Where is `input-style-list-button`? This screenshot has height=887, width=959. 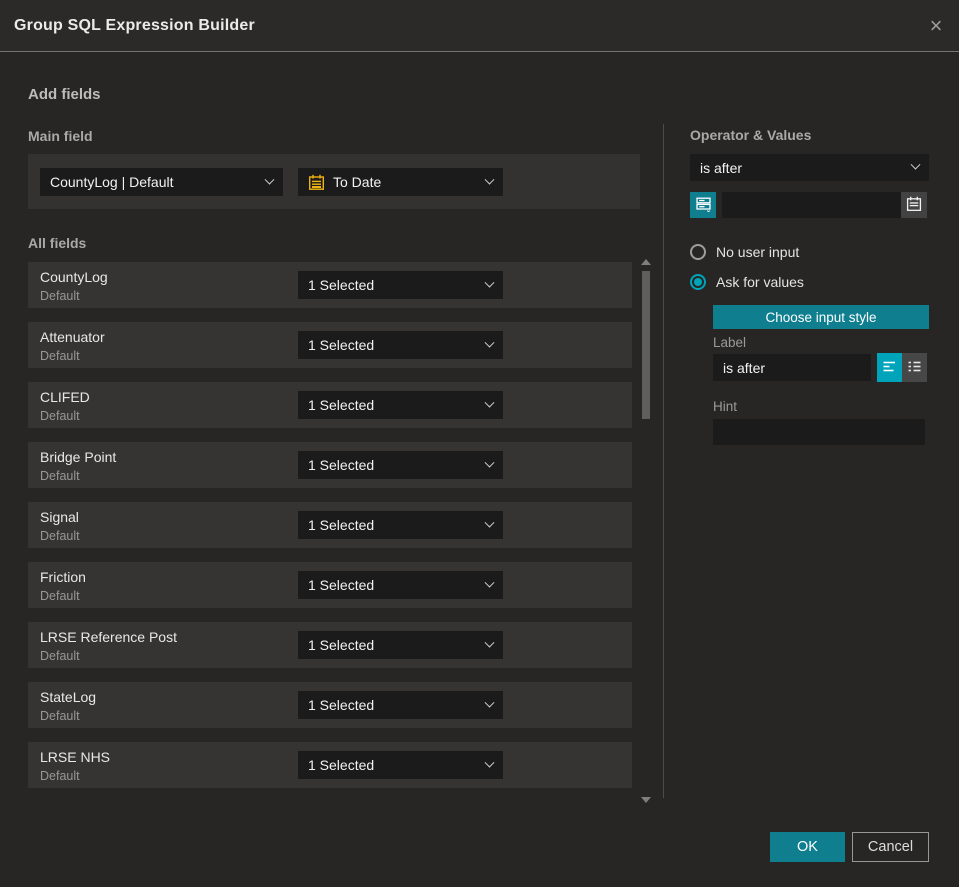
input-style-list-button is located at coordinates (914, 367).